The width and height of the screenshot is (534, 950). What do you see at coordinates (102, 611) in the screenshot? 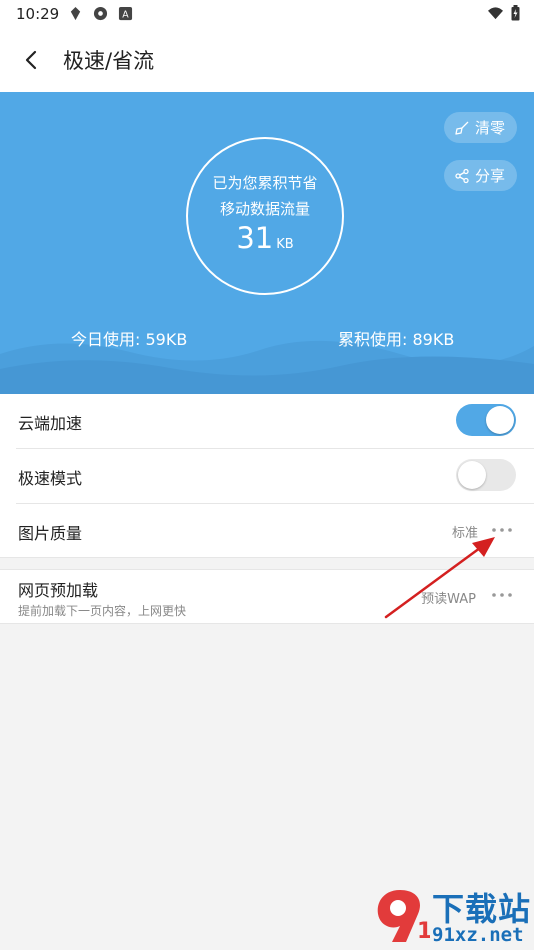
I see `preload-subtitle: 提前加载下一页内容，上网更快` at bounding box center [102, 611].